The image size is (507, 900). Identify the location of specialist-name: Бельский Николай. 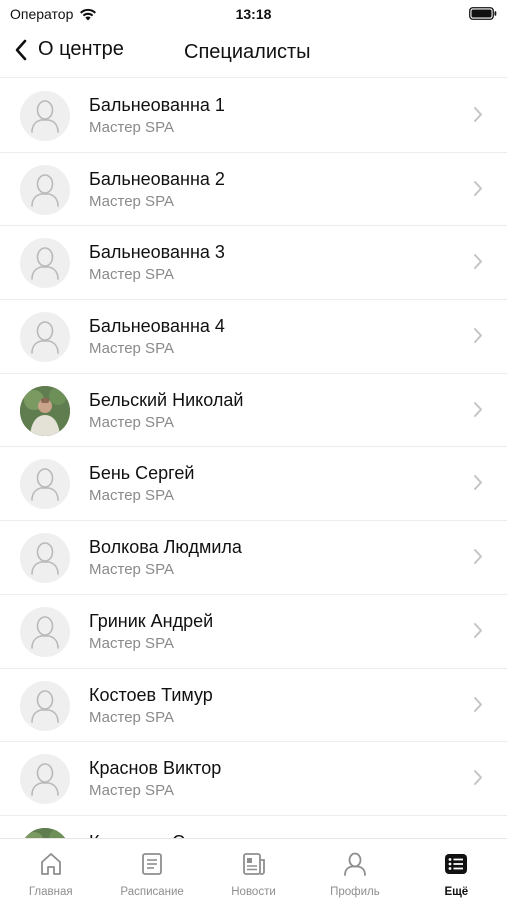
(166, 399).